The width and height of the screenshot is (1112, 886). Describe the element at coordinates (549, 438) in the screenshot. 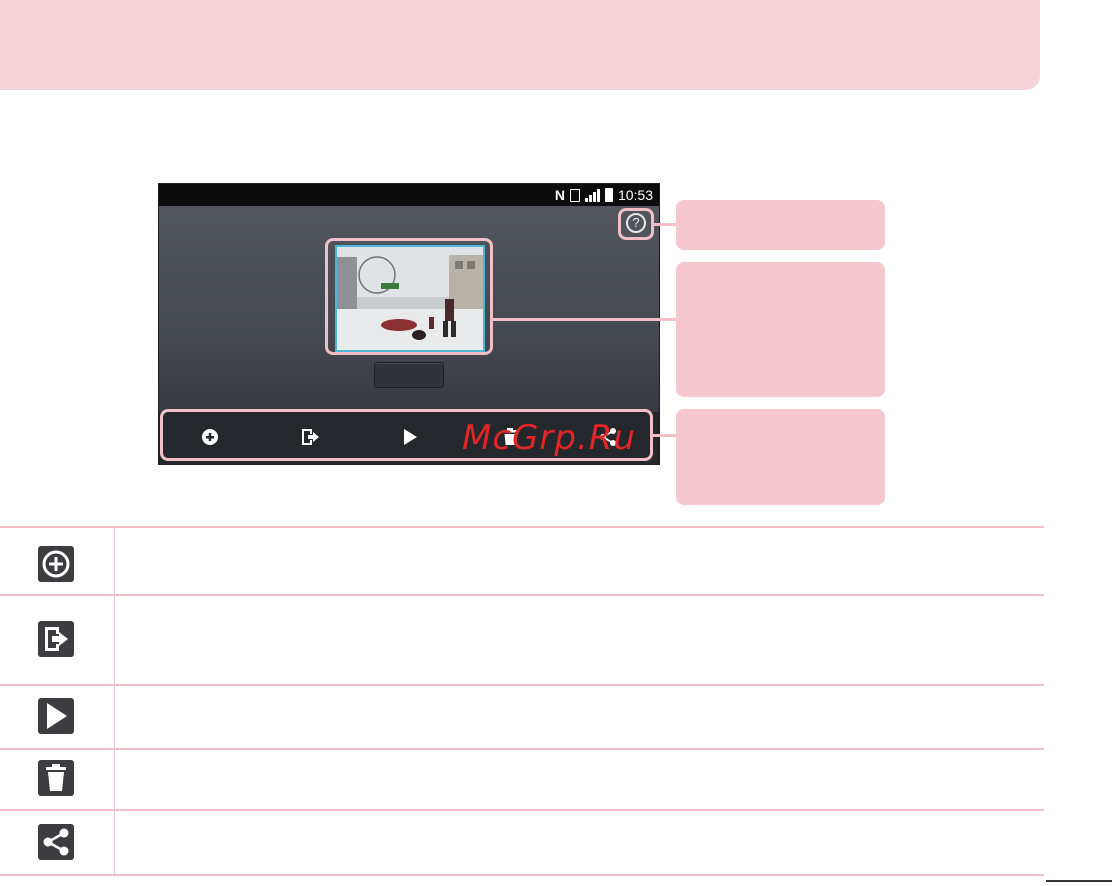

I see `watermark: McGrp.Ru` at that location.